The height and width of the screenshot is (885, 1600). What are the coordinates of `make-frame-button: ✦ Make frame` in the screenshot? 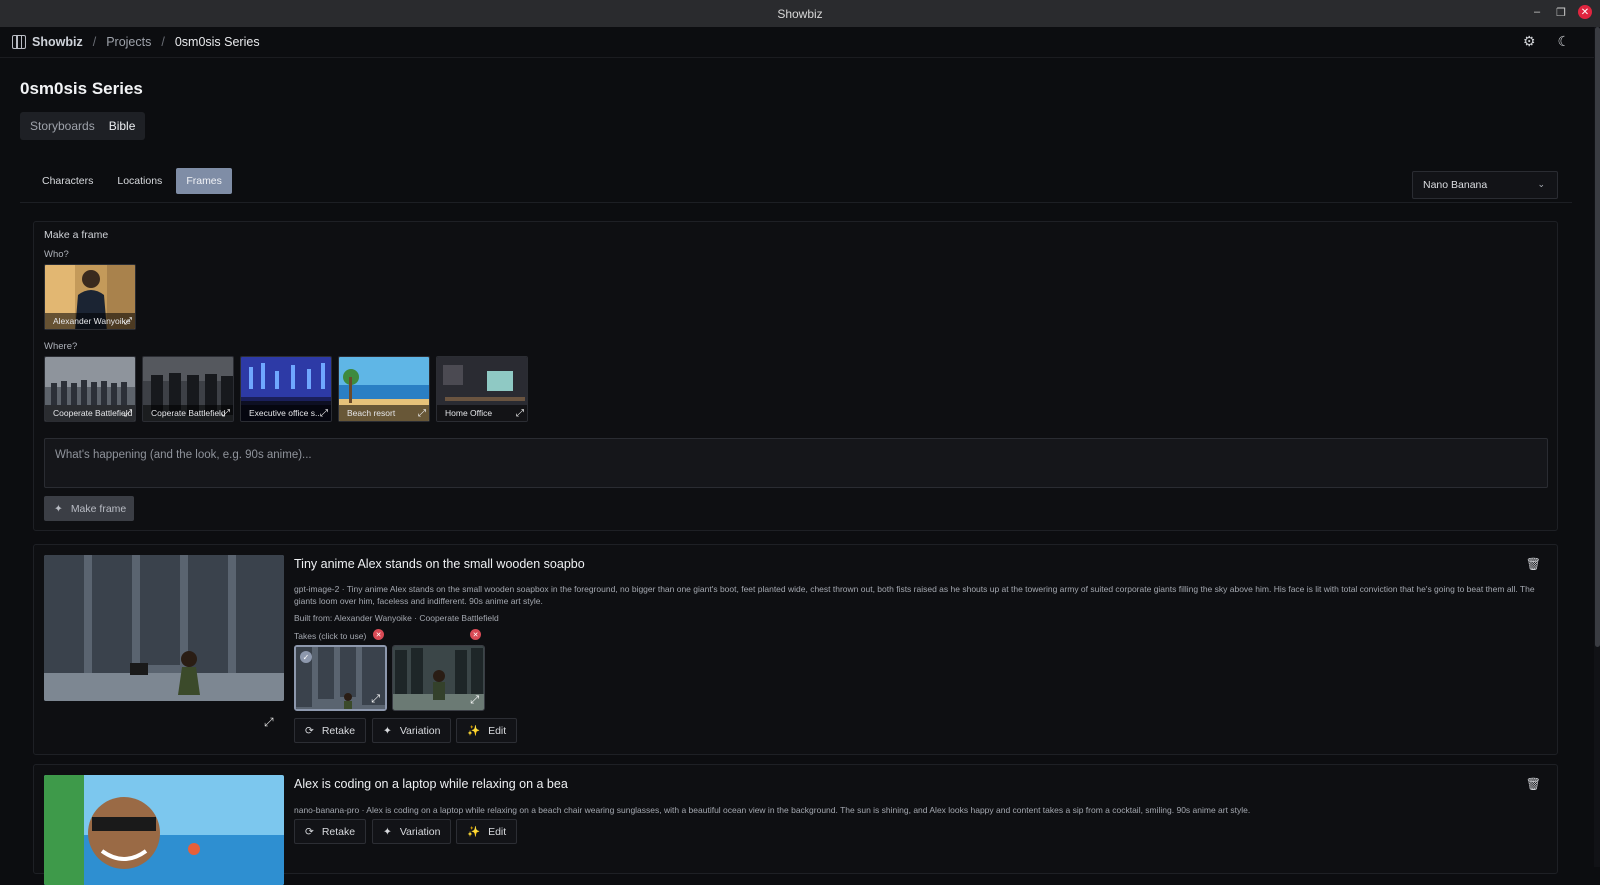 It's located at (89, 508).